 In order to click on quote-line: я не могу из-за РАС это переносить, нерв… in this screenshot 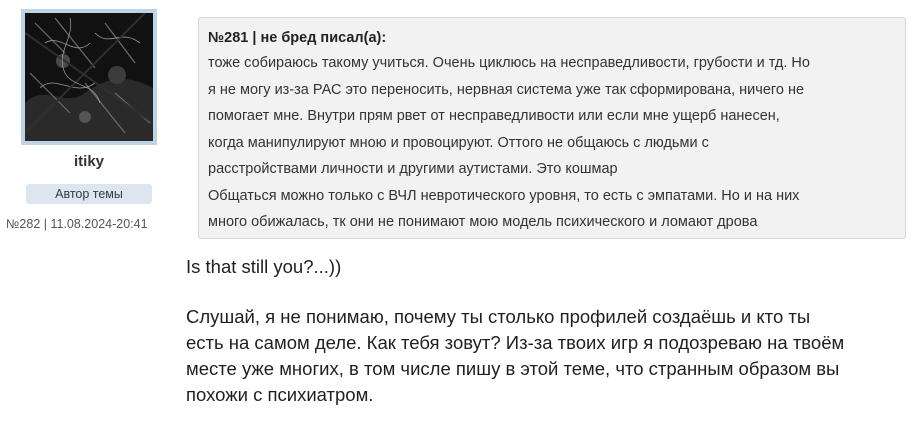, I will do `click(506, 89)`.